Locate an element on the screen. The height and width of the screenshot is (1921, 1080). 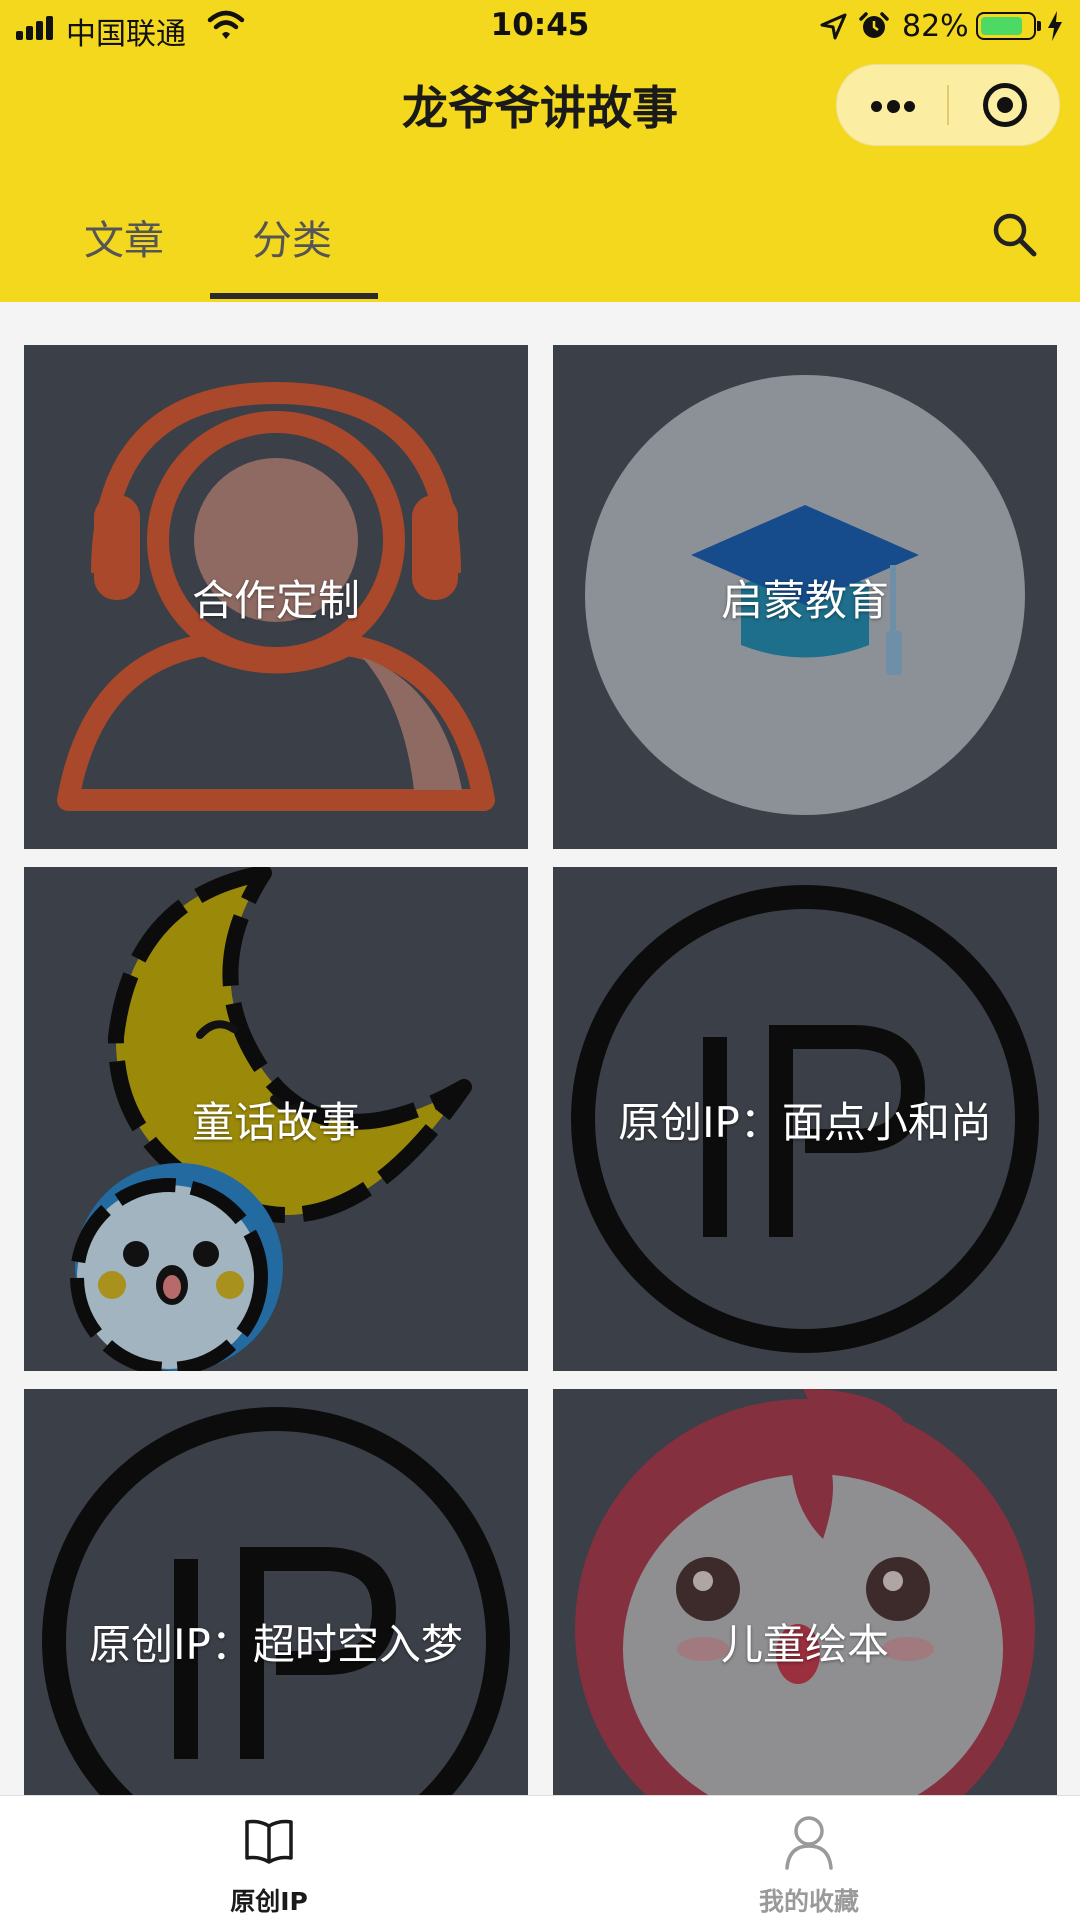
category-card: 原创IP：面点小和尚 is located at coordinates (805, 1119).